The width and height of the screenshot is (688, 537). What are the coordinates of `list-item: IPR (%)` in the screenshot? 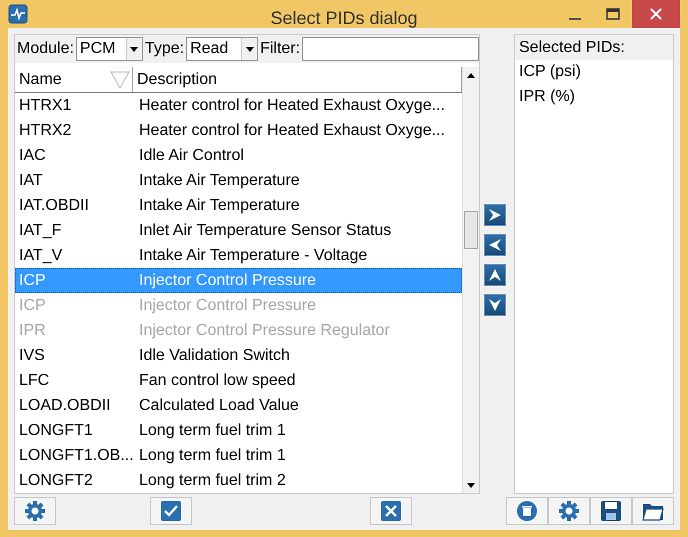 It's located at (594, 97).